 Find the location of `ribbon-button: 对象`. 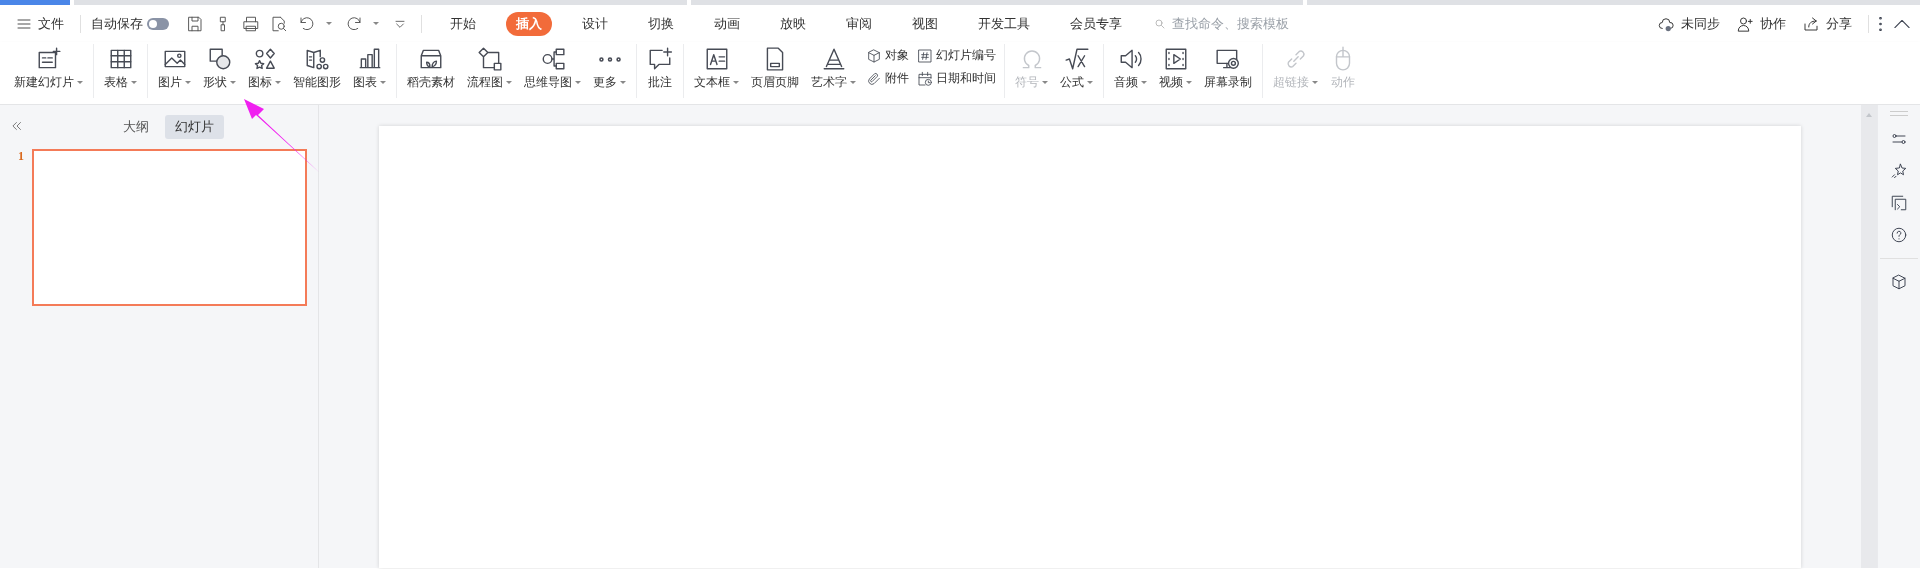

ribbon-button: 对象 is located at coordinates (887, 55).